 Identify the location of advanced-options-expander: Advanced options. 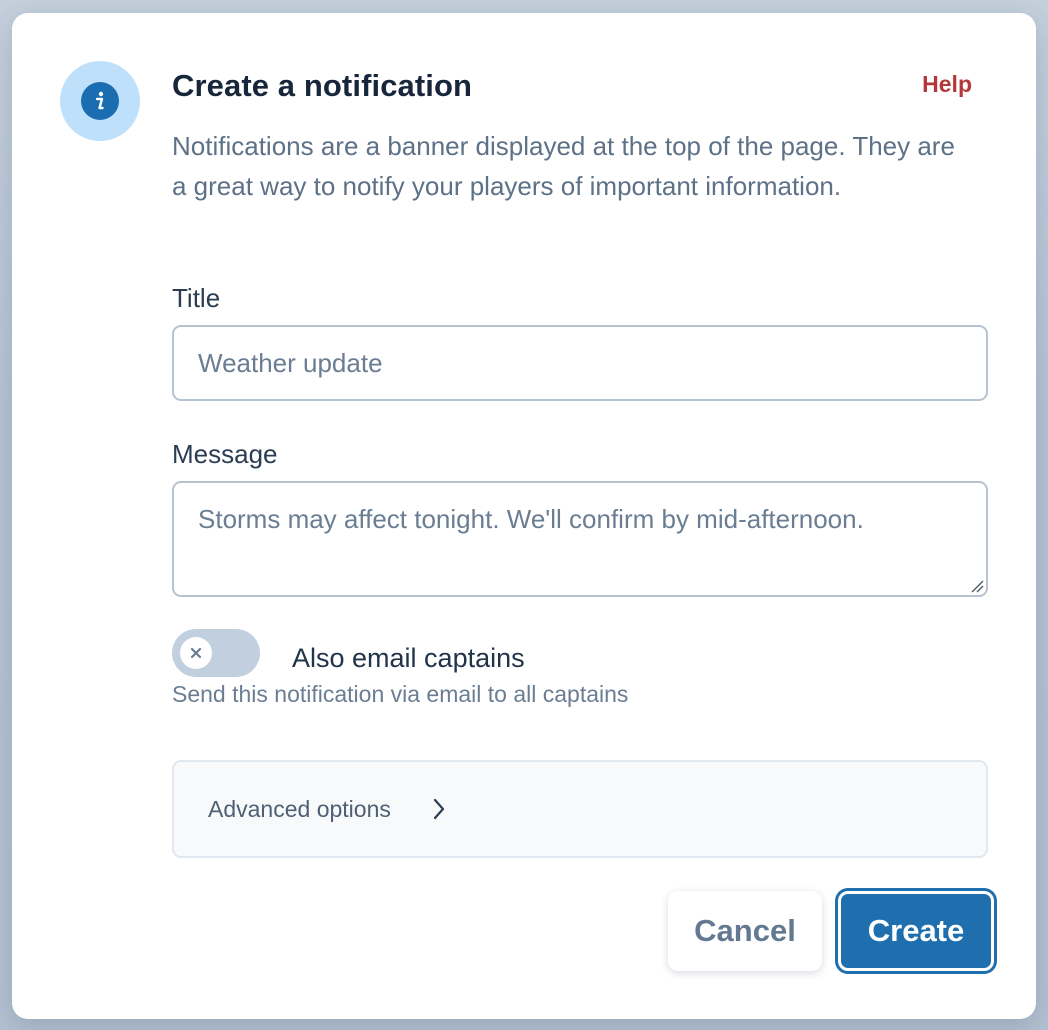
(580, 809).